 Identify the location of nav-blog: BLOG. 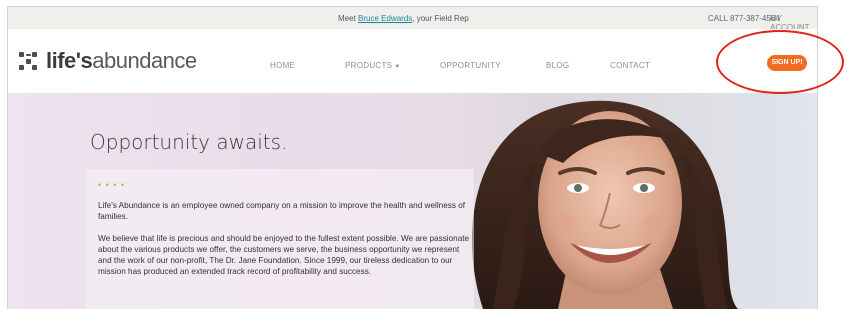
(557, 65).